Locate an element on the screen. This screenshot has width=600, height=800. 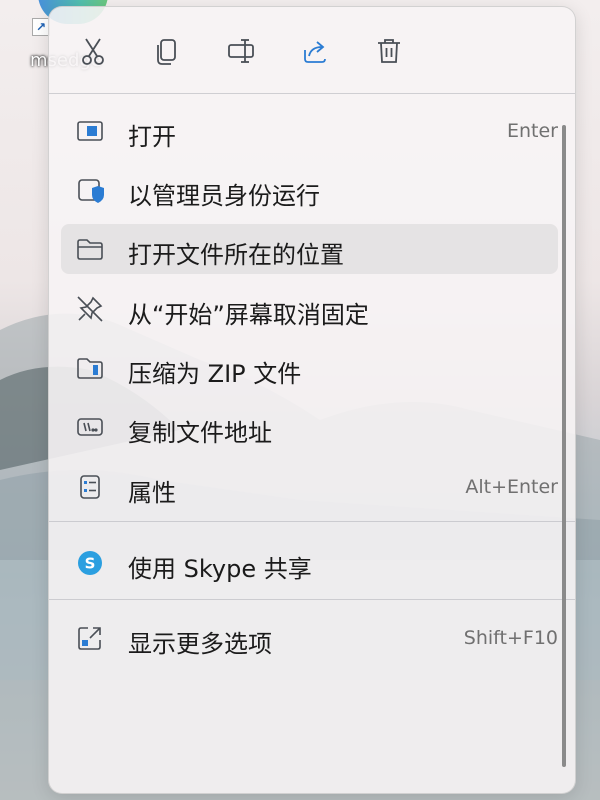
delete-button is located at coordinates (389, 51).